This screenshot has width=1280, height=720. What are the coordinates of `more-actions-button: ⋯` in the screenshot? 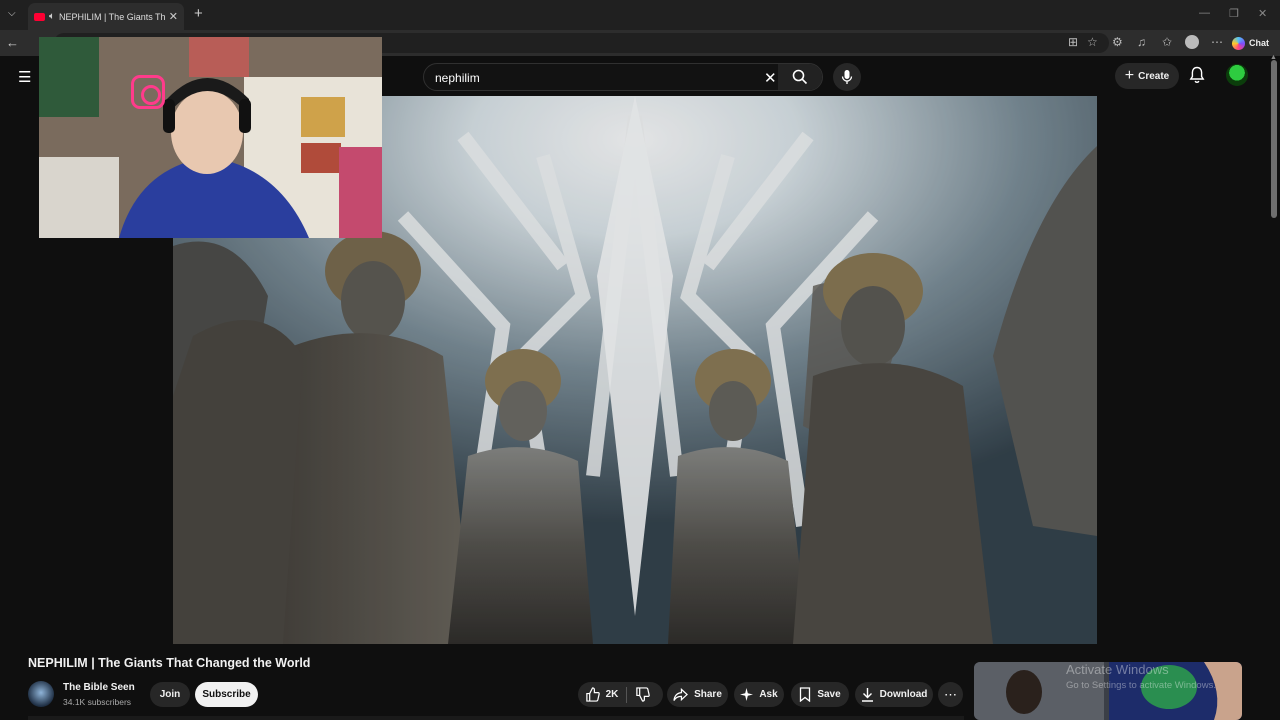 It's located at (950, 694).